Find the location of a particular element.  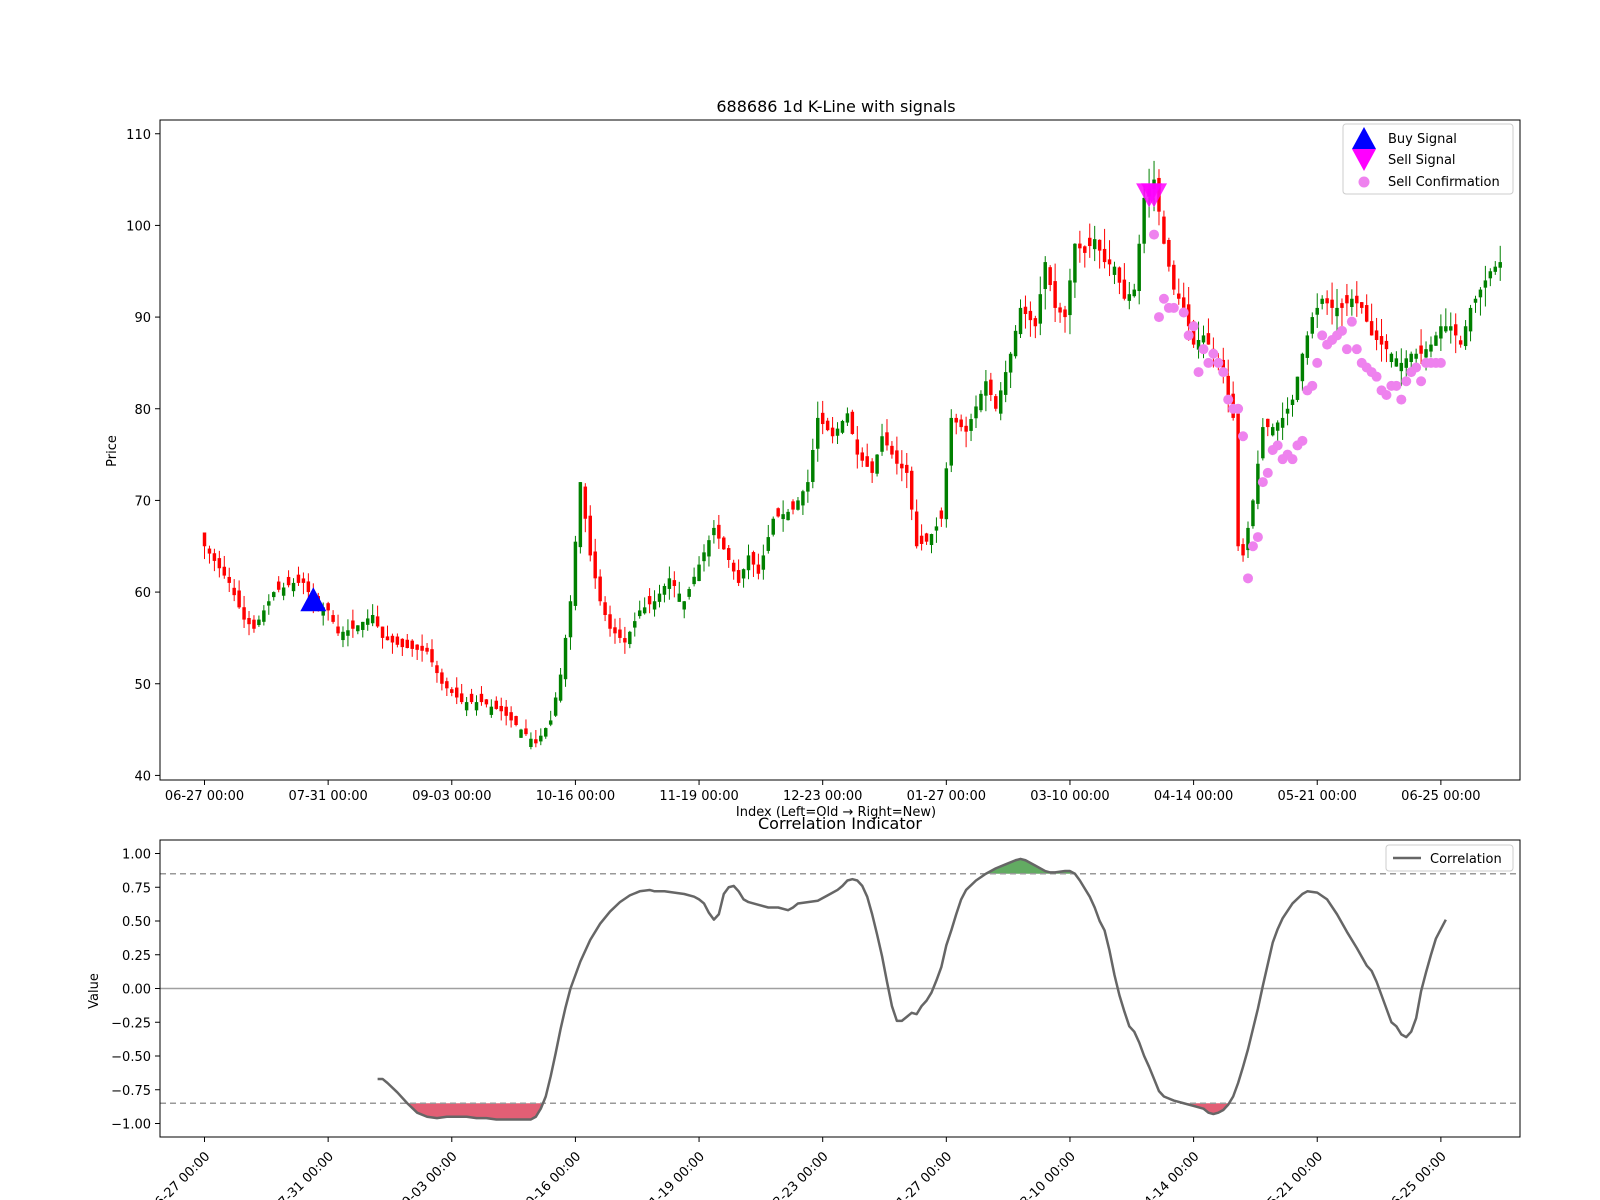

correlation-y-tick-label: −0.50 is located at coordinates (131, 1057).